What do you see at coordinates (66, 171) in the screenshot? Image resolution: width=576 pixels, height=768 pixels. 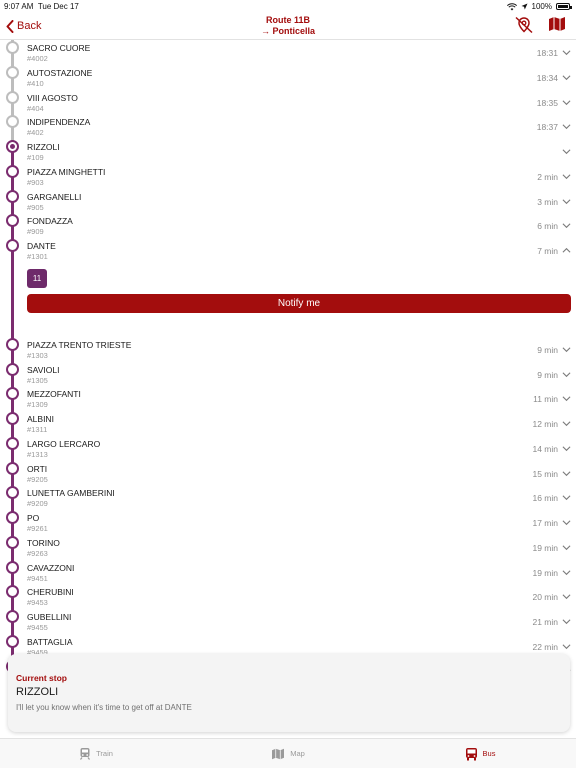 I see `stop-name: PIAZZA MINGHETTI` at bounding box center [66, 171].